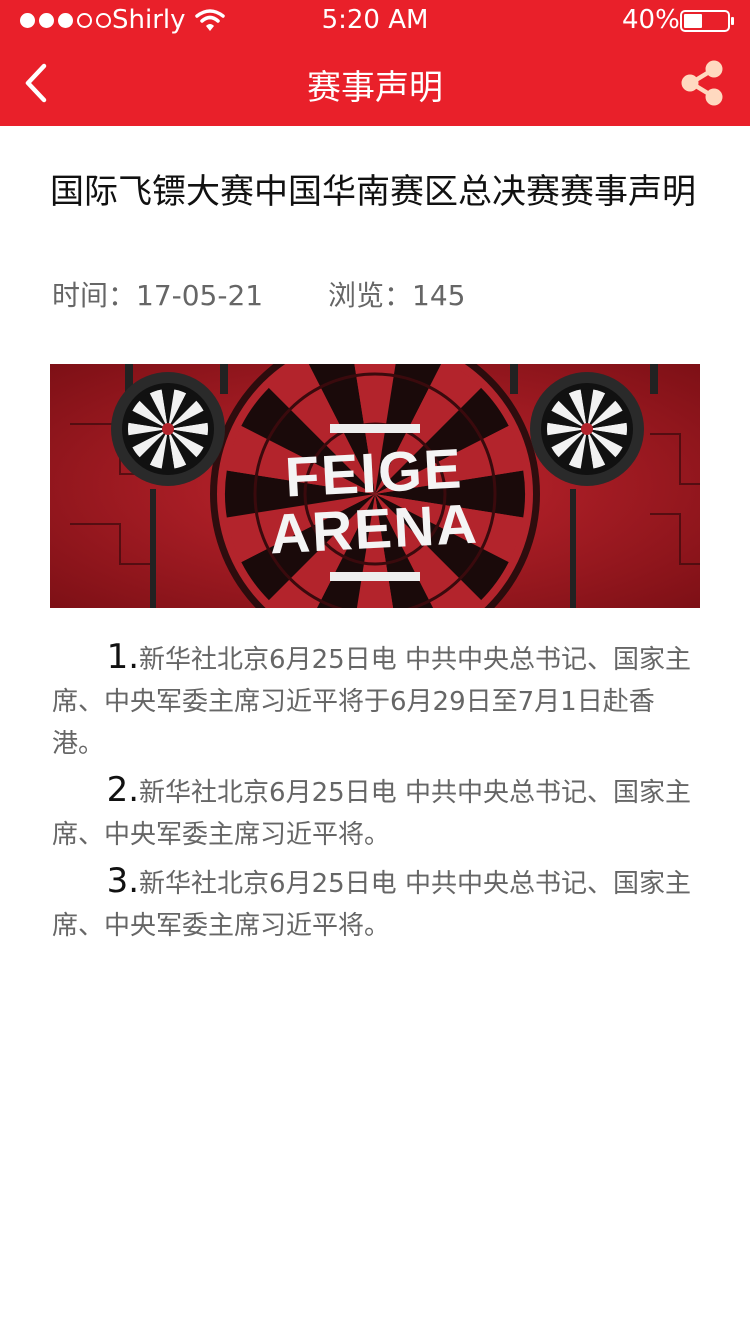 This screenshot has width=750, height=1334. What do you see at coordinates (374, 529) in the screenshot?
I see `banner-text-arena: ARENA` at bounding box center [374, 529].